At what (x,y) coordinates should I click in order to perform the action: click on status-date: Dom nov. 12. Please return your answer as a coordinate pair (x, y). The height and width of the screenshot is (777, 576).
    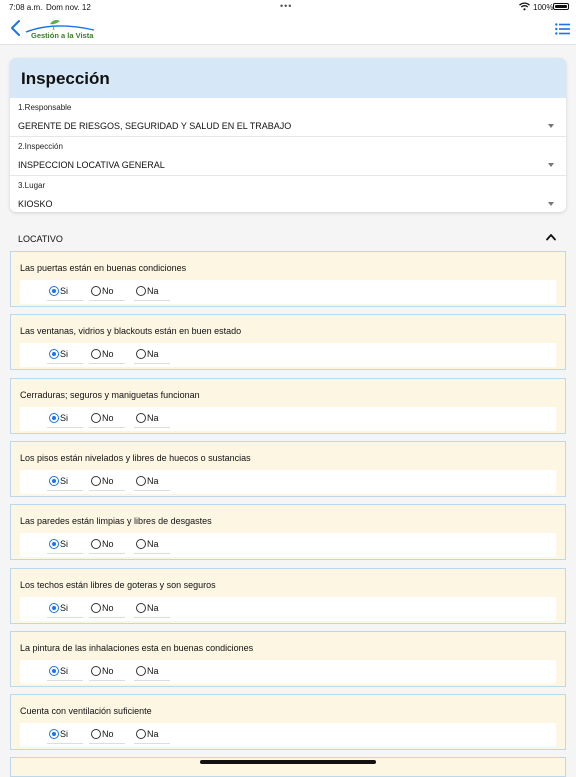
    Looking at the image, I should click on (68, 7).